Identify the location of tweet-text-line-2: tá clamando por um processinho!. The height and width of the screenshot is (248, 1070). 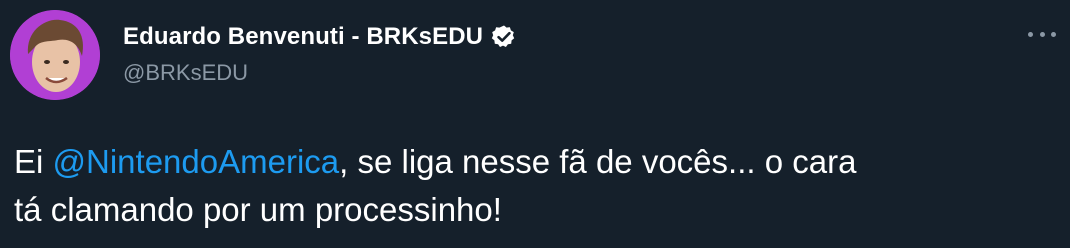
(258, 209).